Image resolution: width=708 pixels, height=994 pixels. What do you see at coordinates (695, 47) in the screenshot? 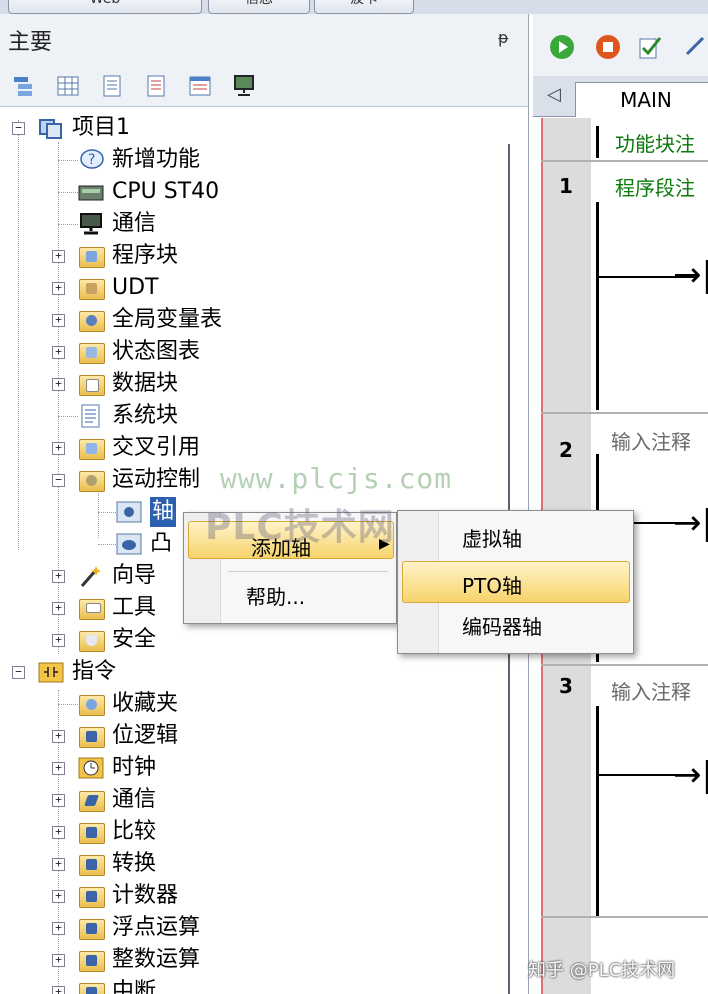
I see `upload-icon` at bounding box center [695, 47].